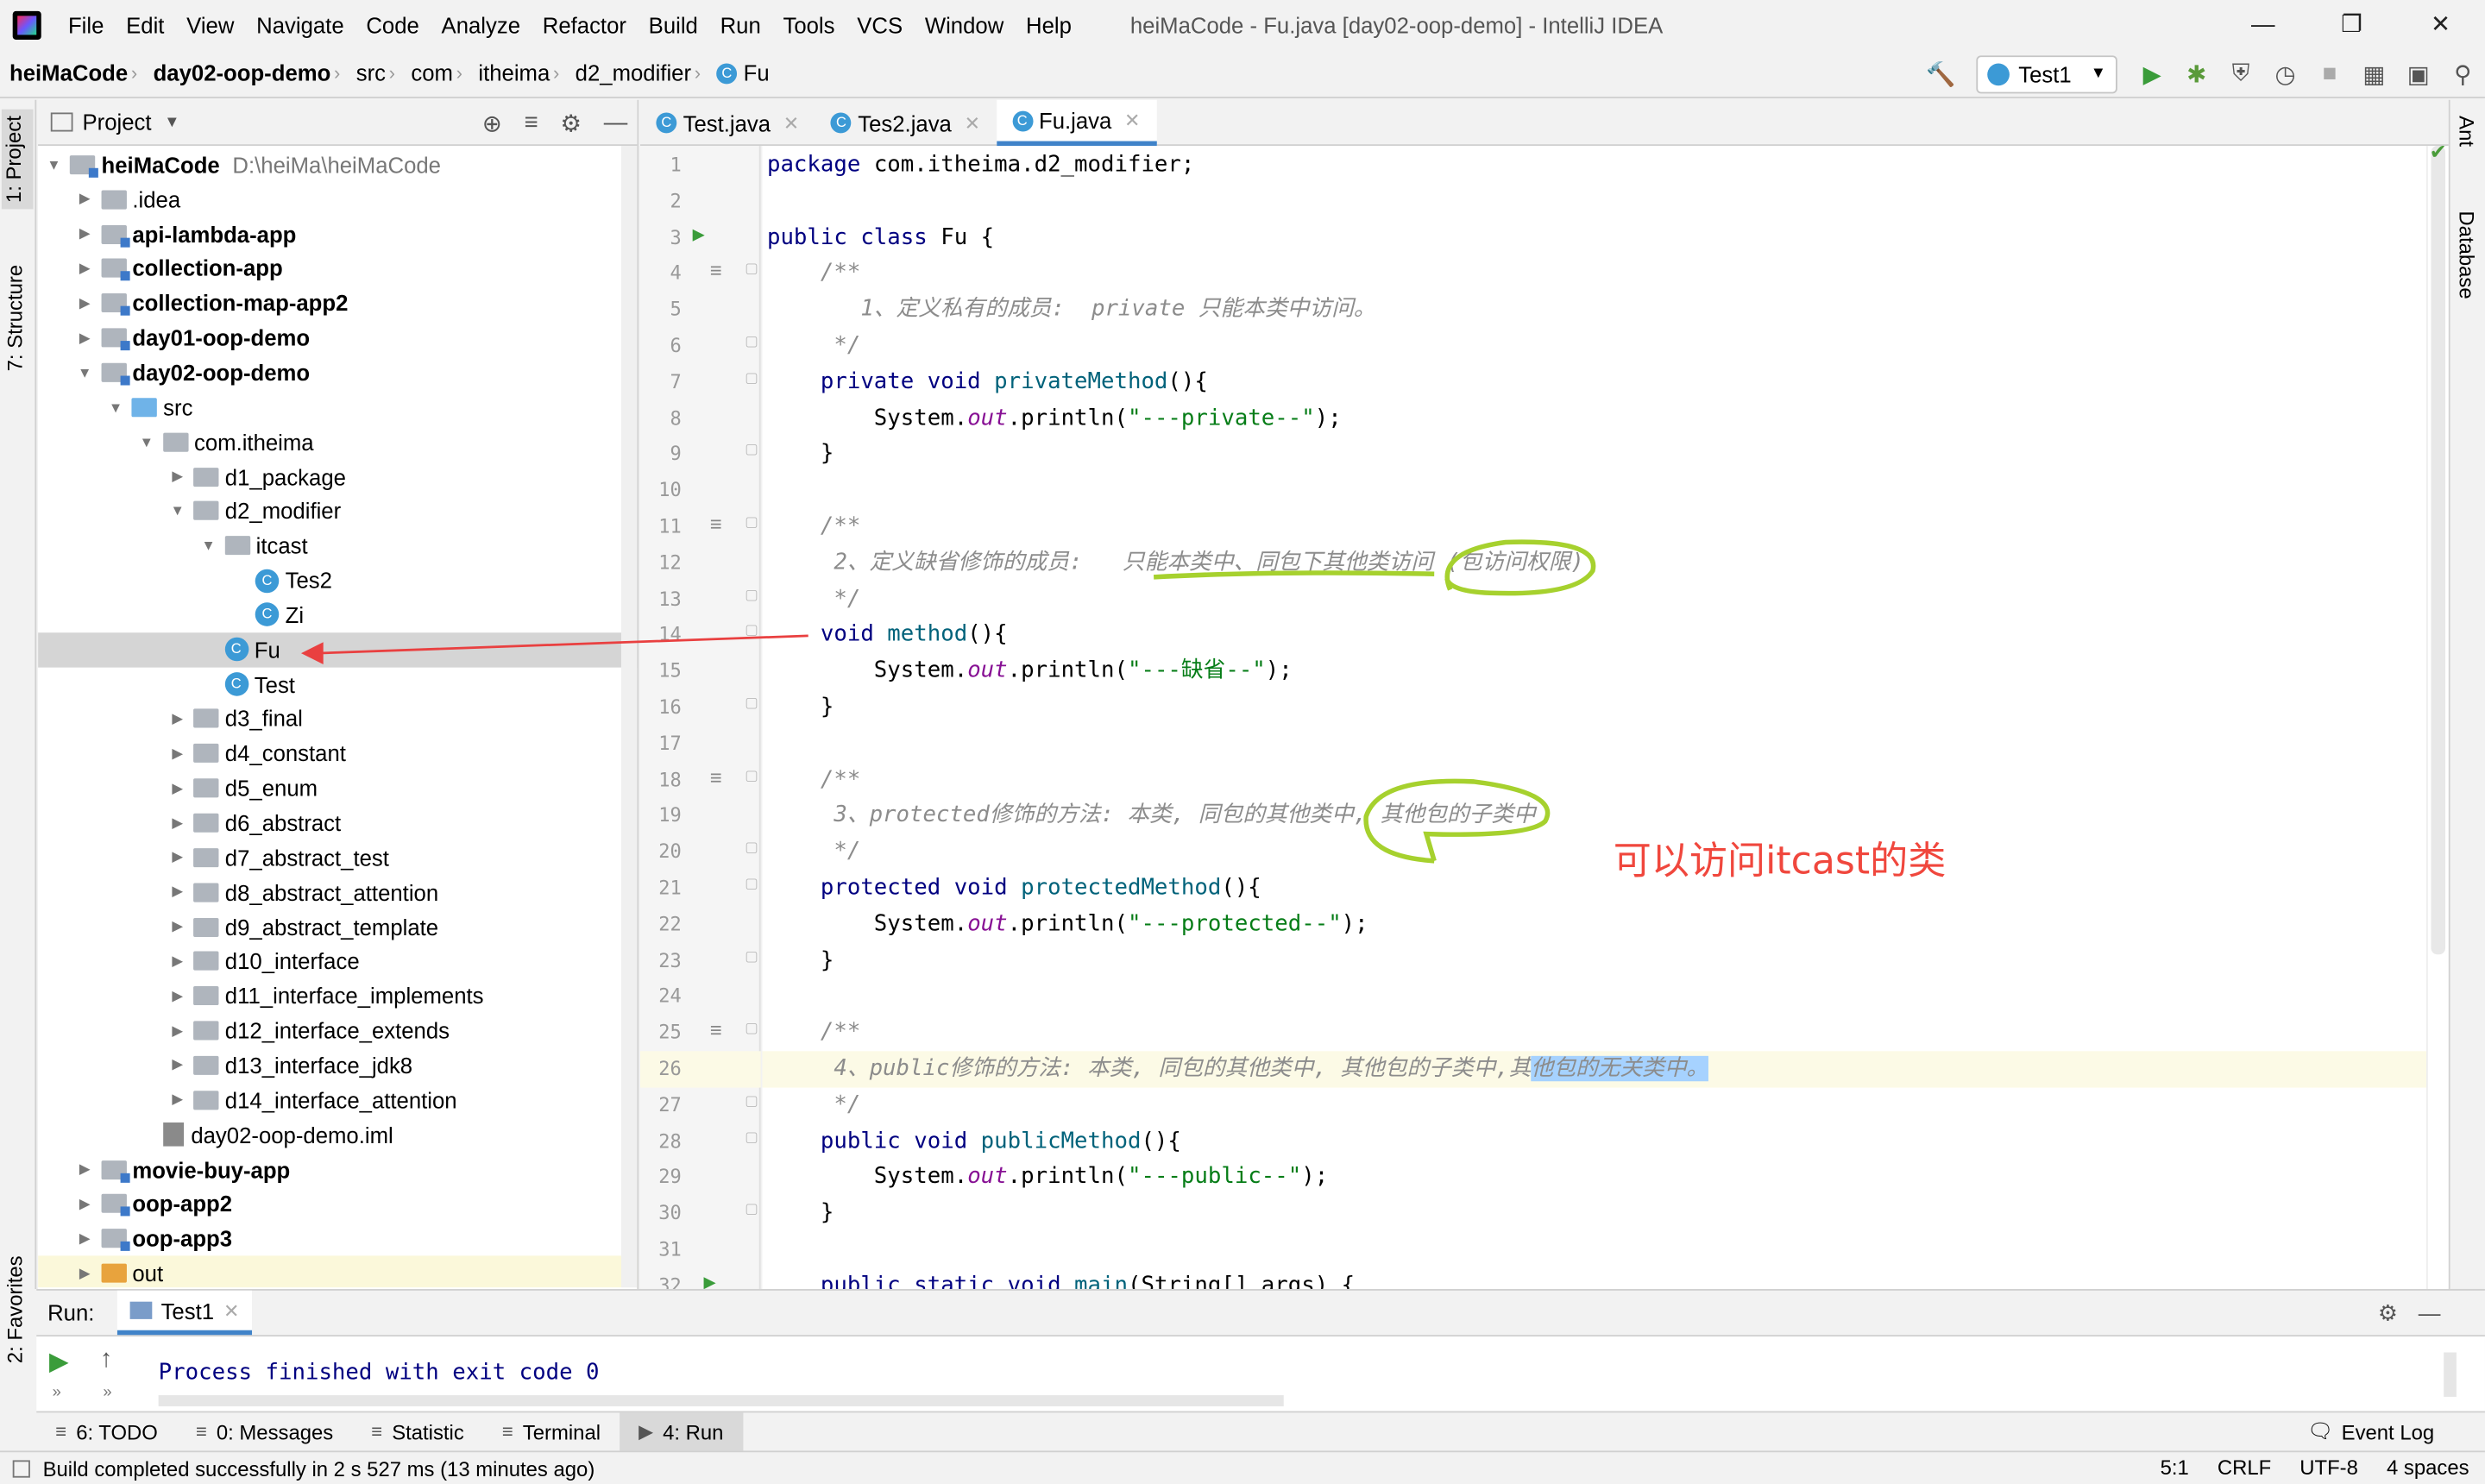 The image size is (2485, 1484). What do you see at coordinates (210, 24) in the screenshot?
I see `menu-view: View` at bounding box center [210, 24].